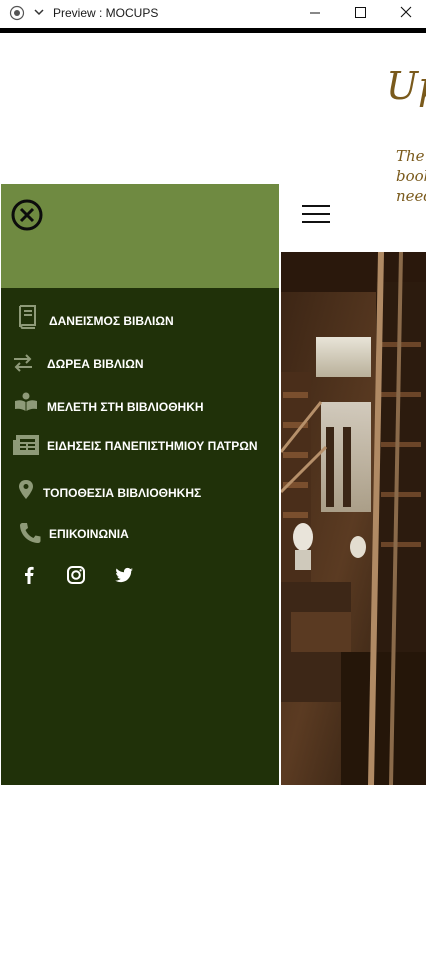 This screenshot has width=426, height=956. I want to click on close-window-button, so click(406, 13).